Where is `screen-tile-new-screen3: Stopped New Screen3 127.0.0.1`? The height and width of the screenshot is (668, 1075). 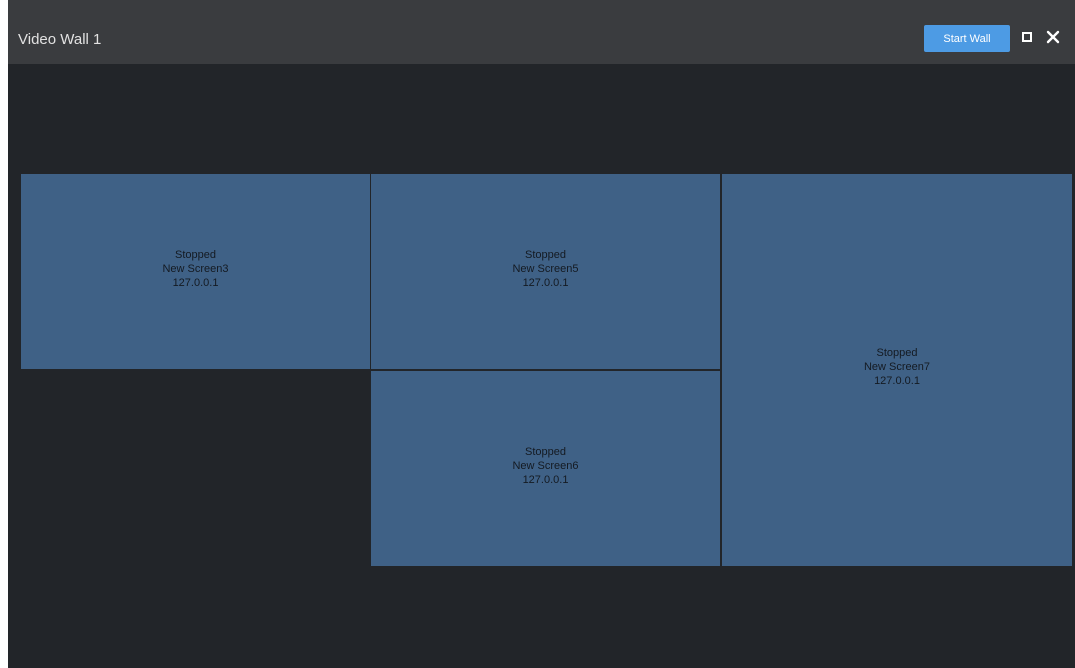
screen-tile-new-screen3: Stopped New Screen3 127.0.0.1 is located at coordinates (195, 271).